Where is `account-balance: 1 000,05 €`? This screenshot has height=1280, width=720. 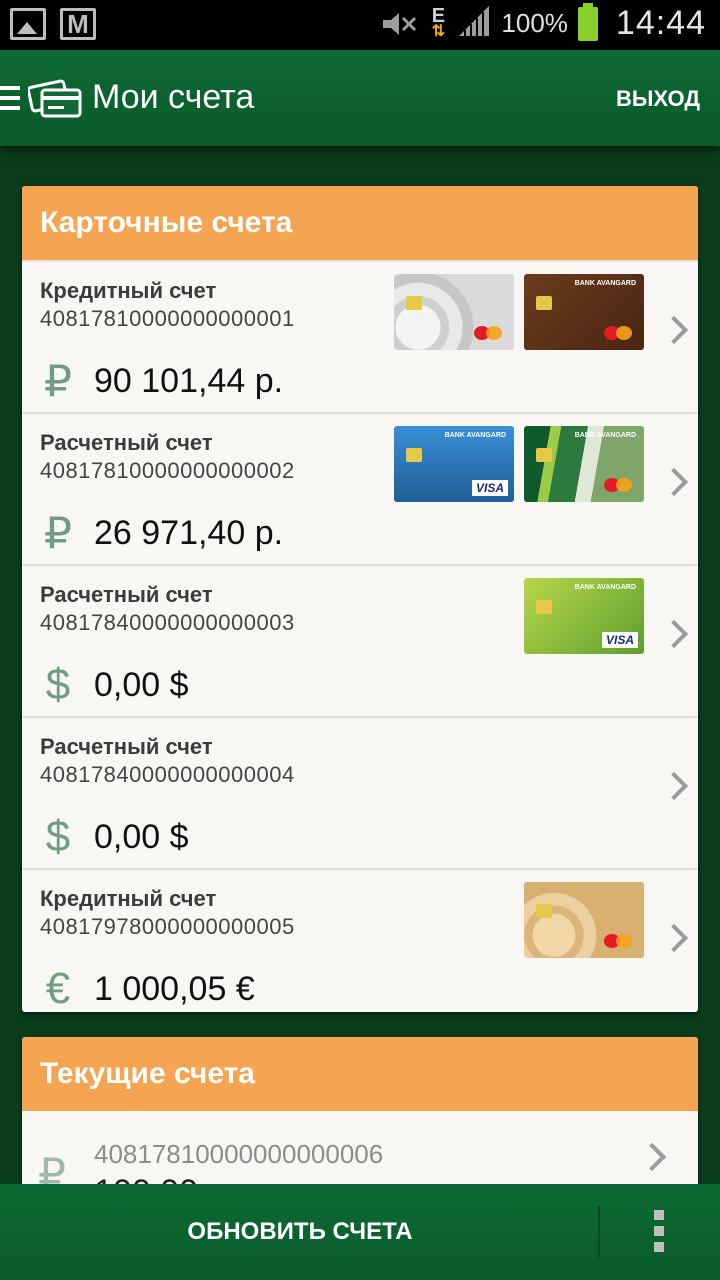 account-balance: 1 000,05 € is located at coordinates (174, 989).